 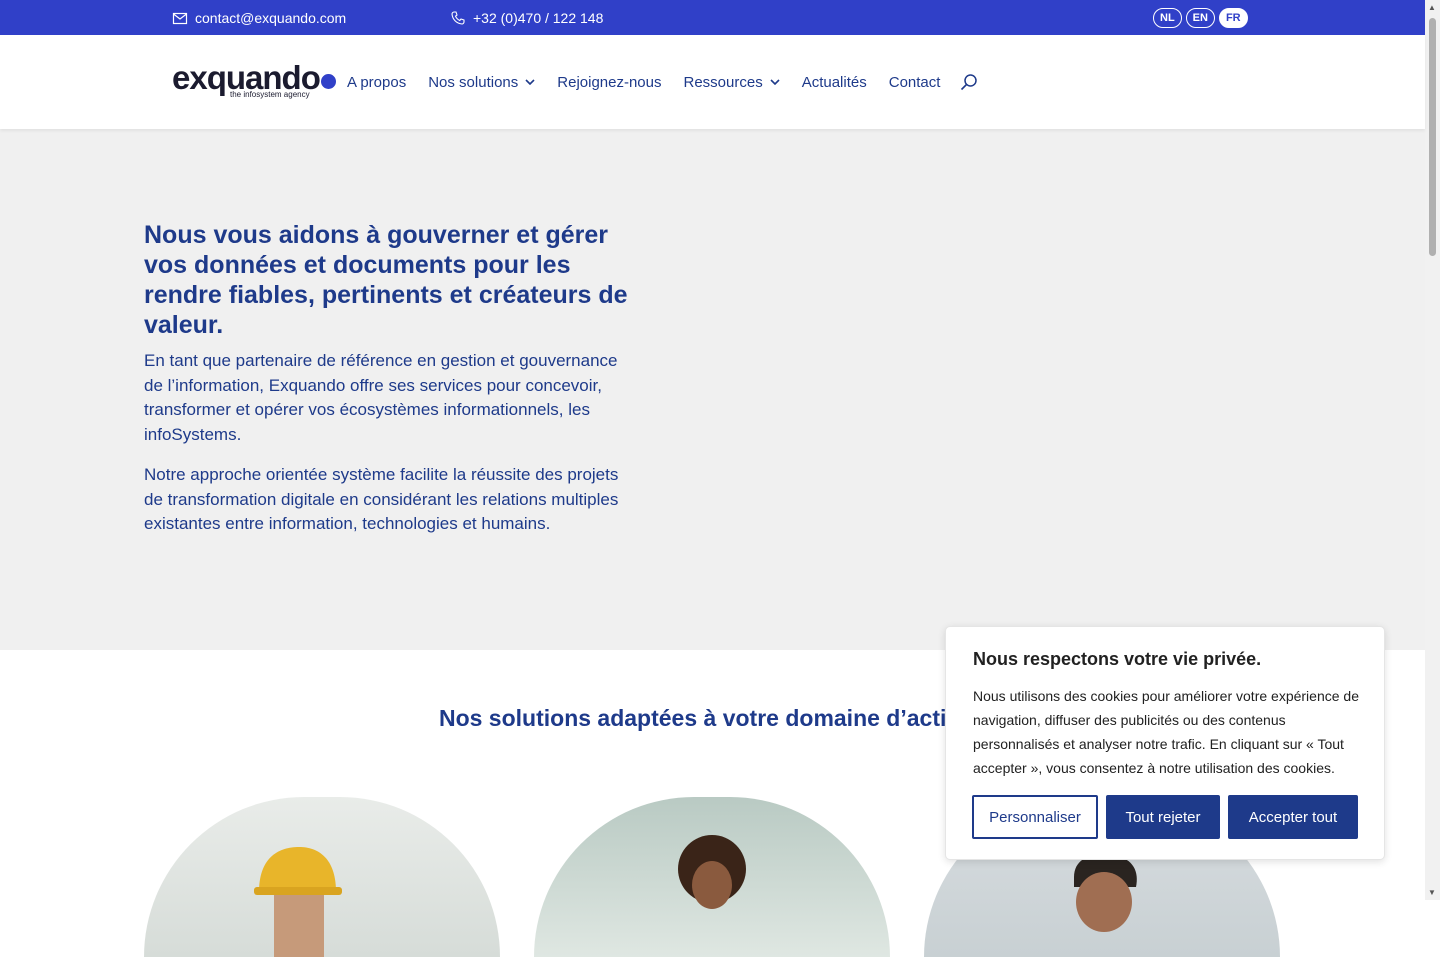 I want to click on nav-item-contact: Contact, so click(x=915, y=82).